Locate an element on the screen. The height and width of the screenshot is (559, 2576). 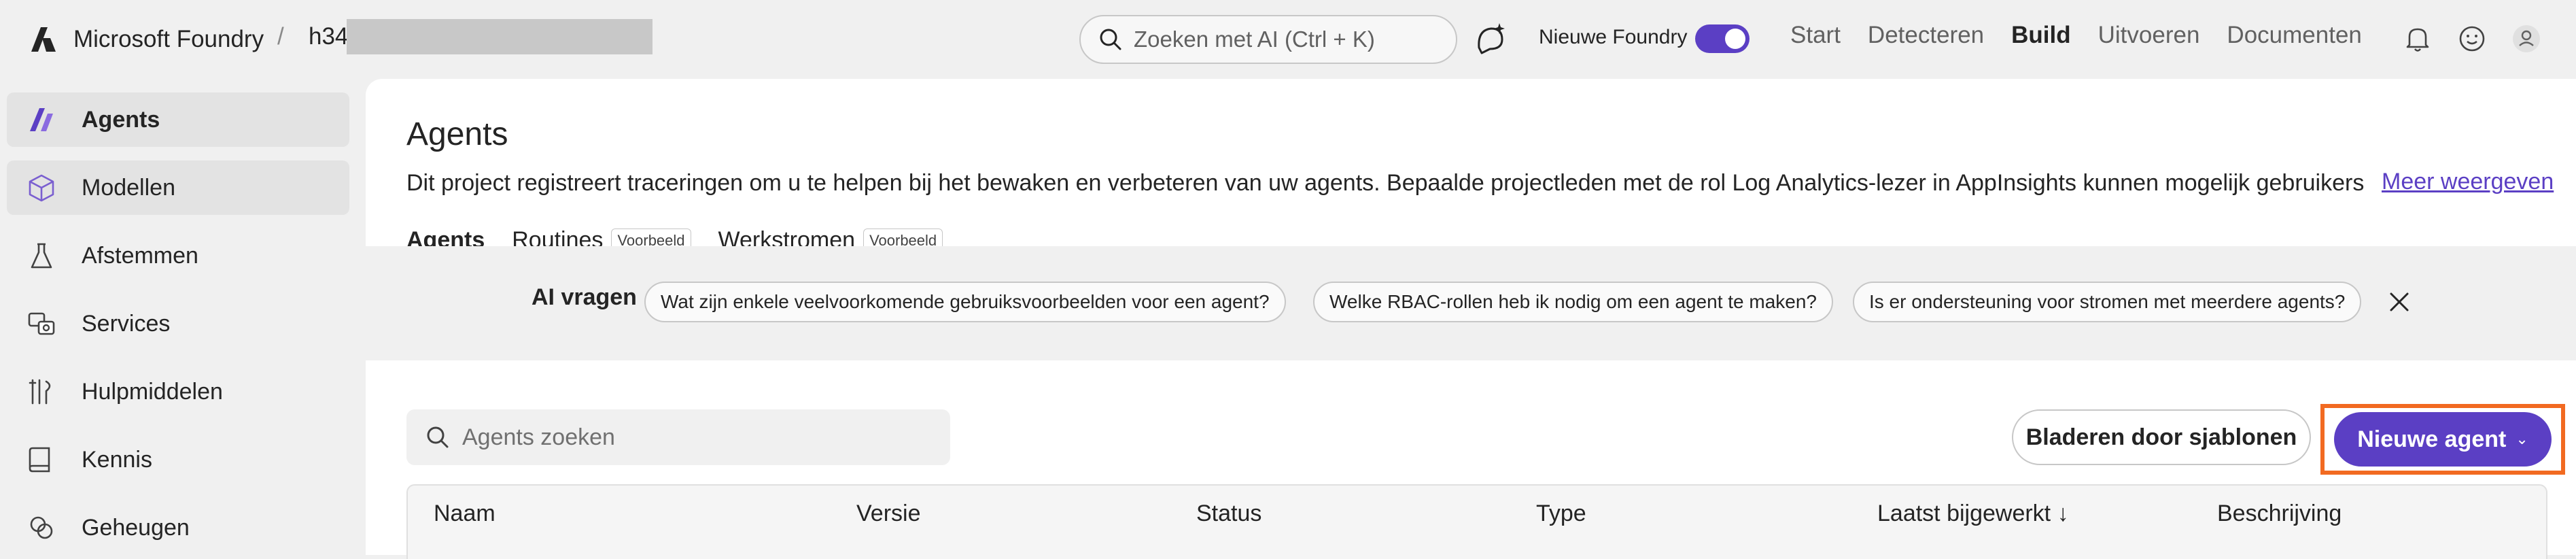
new-agent-button: Nieuwe agent ⌄ is located at coordinates (2443, 440).